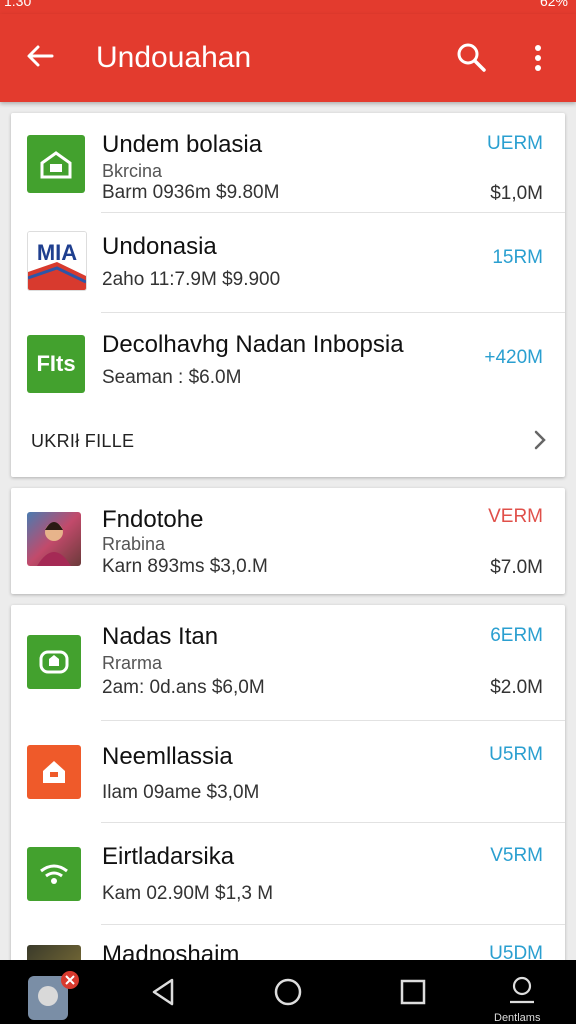 This screenshot has height=1024, width=576. Describe the element at coordinates (288, 263) in the screenshot. I see `list-item: MIA Undonasia 2aho 11:7.9M $9.900 15RM` at that location.